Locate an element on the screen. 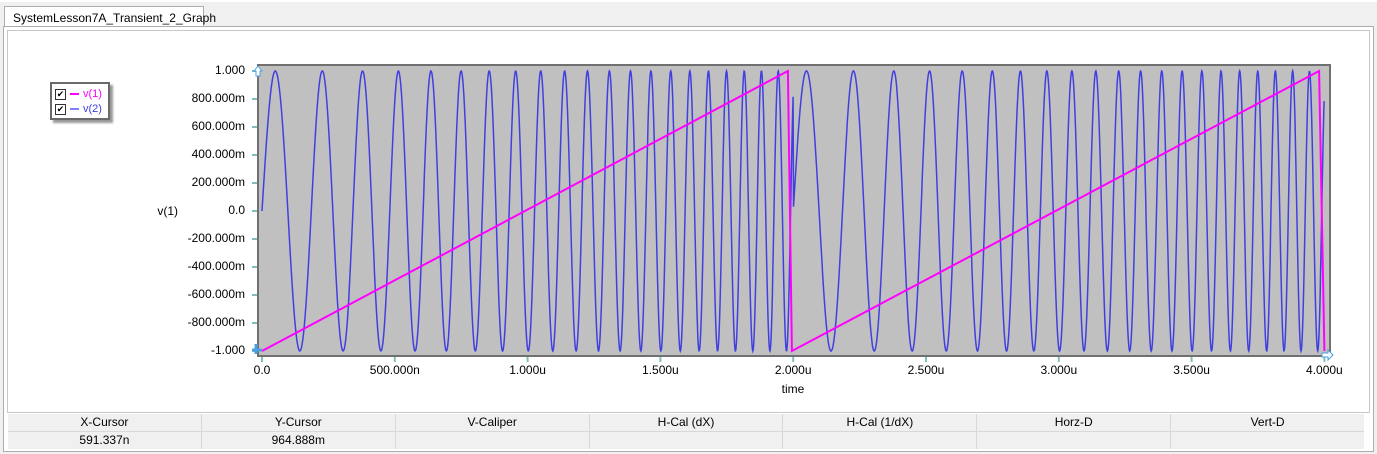 This screenshot has width=1377, height=454. y-tick-label: -600.000m is located at coordinates (216, 294).